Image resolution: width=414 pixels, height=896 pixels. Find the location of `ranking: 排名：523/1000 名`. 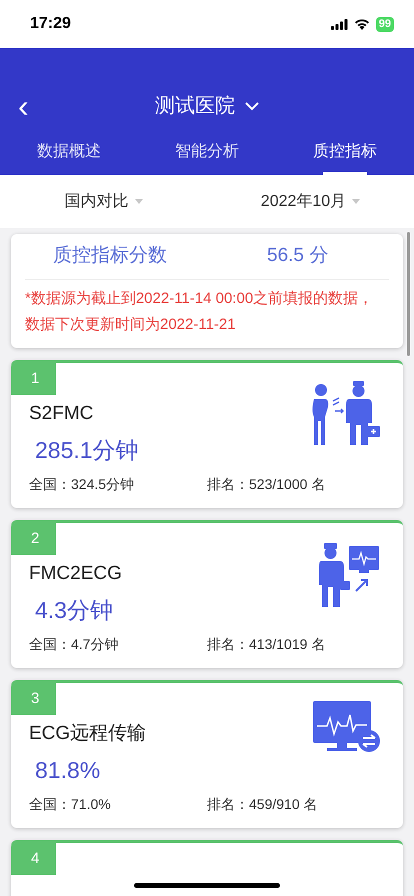

ranking: 排名：523/1000 名 is located at coordinates (266, 484).